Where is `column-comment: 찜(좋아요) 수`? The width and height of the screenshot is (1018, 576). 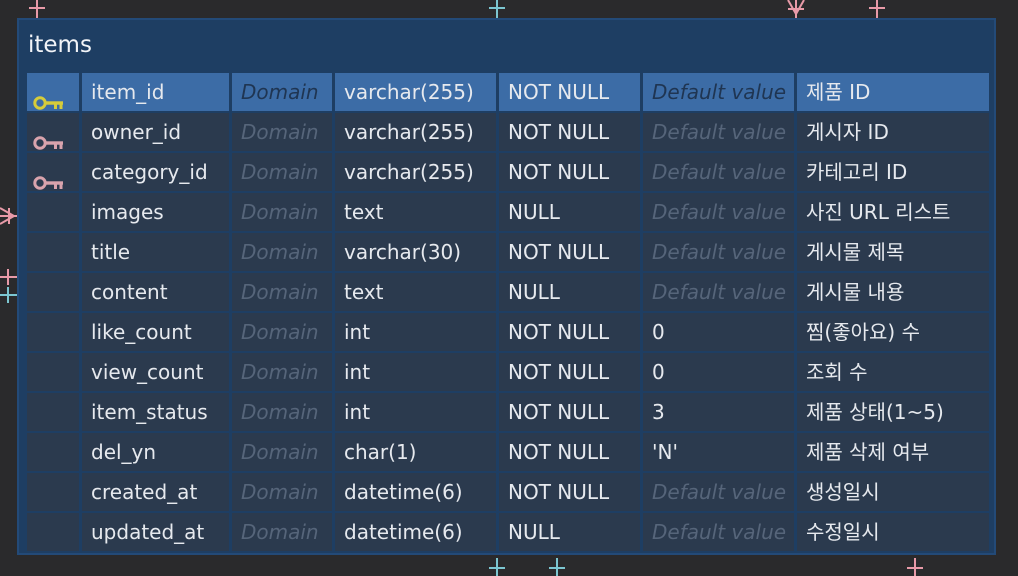 column-comment: 찜(좋아요) 수 is located at coordinates (893, 332).